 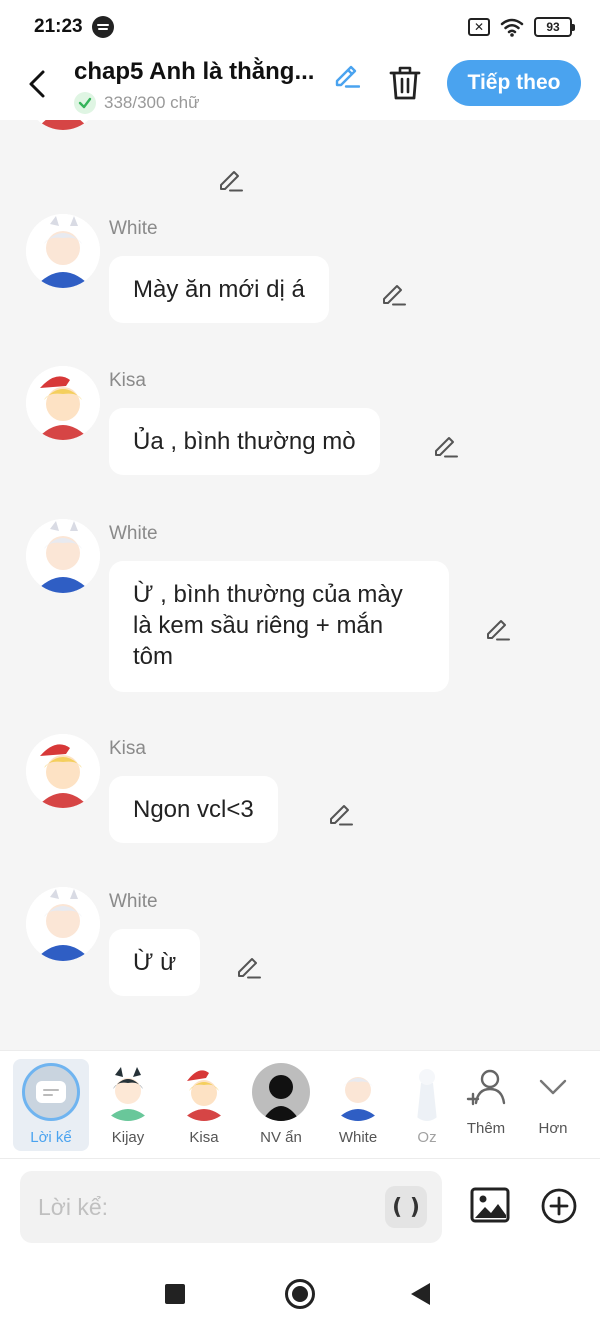 I want to click on wifi-icon, so click(x=512, y=27).